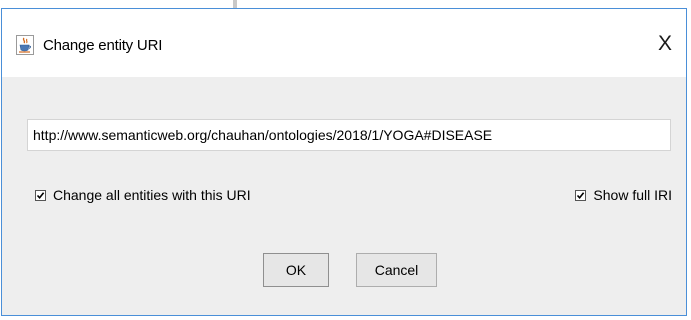  What do you see at coordinates (345, 4) in the screenshot?
I see `background-window` at bounding box center [345, 4].